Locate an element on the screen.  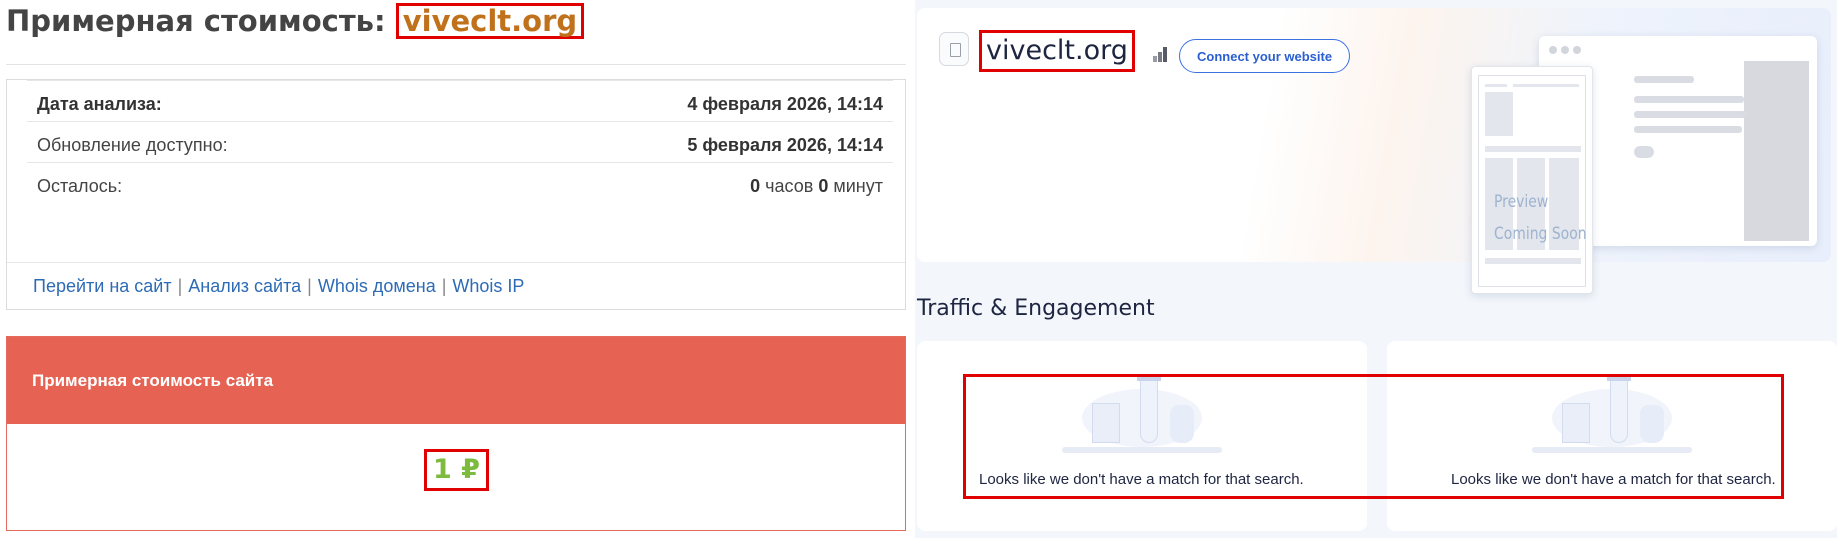
page-title-domain: viveclt.org is located at coordinates (490, 21).